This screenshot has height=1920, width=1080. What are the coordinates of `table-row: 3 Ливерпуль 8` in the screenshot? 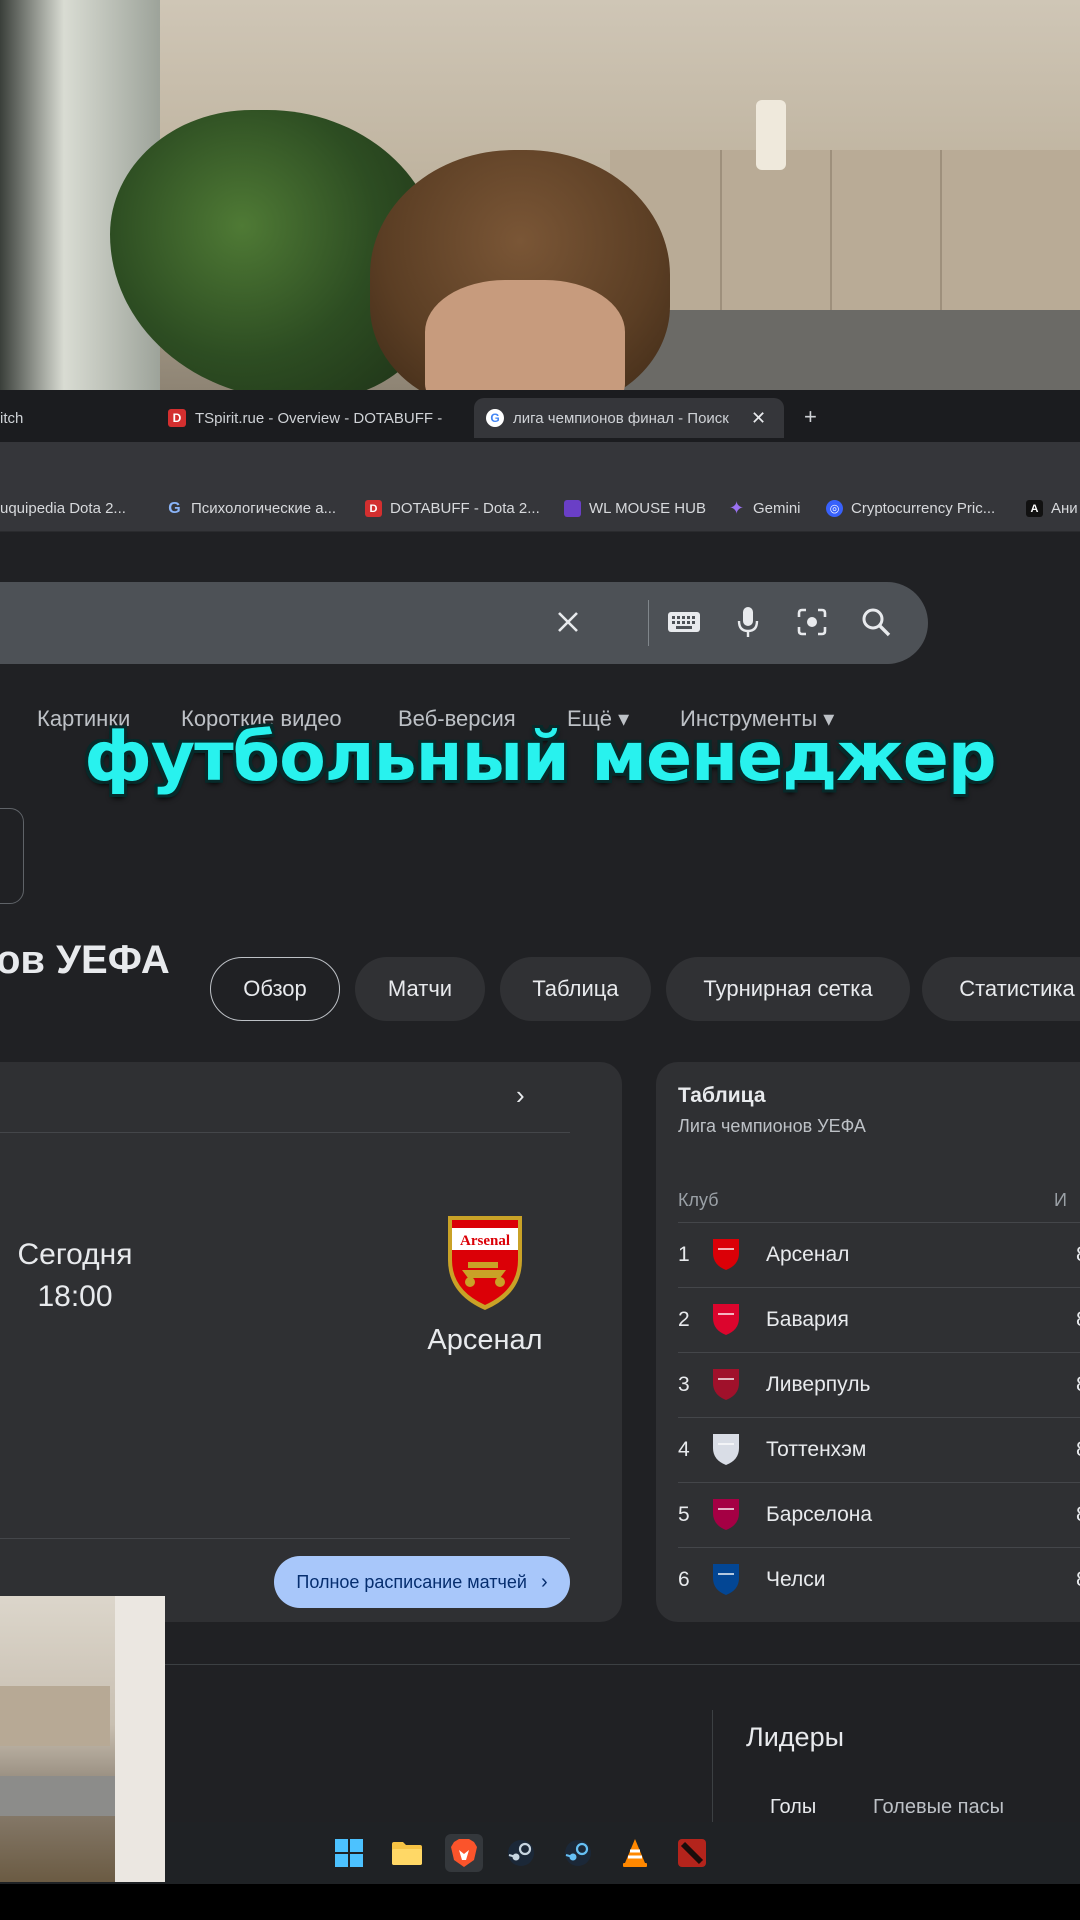 It's located at (879, 1384).